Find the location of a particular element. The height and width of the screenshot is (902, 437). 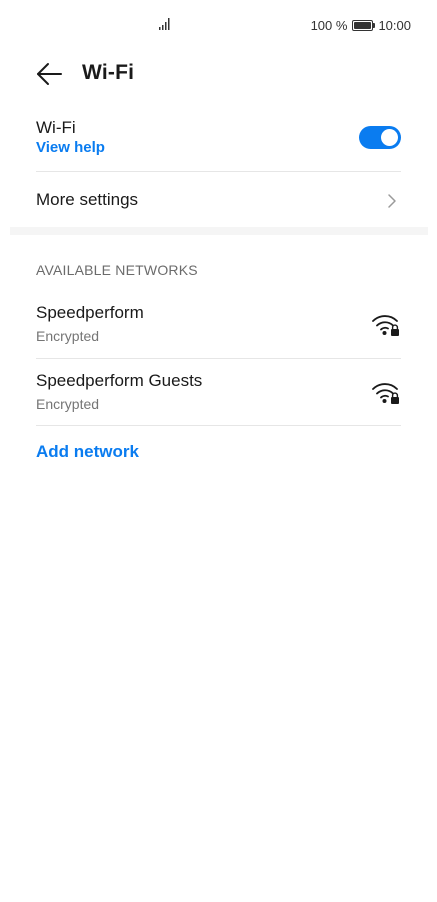

available-networks-header: AVAILABLE NETWORKS is located at coordinates (117, 270).